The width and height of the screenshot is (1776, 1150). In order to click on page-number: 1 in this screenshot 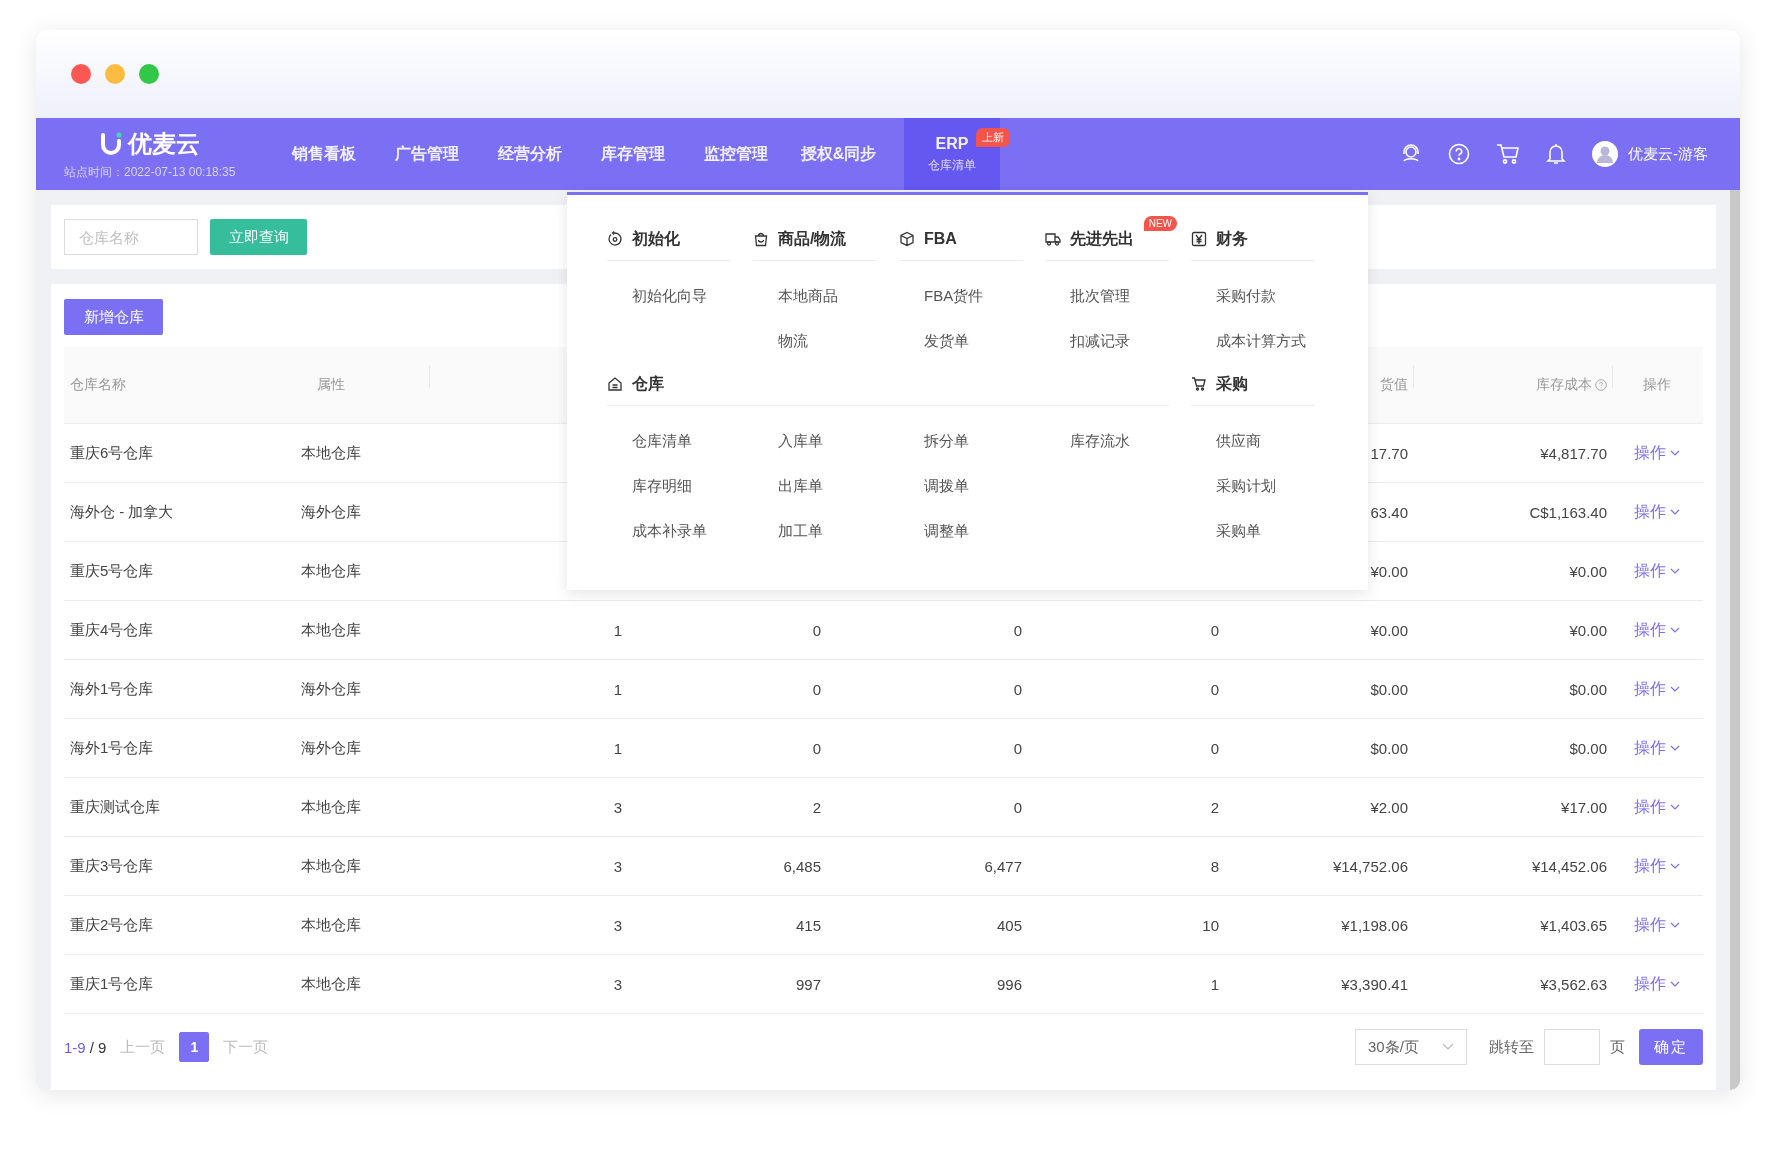, I will do `click(194, 1047)`.